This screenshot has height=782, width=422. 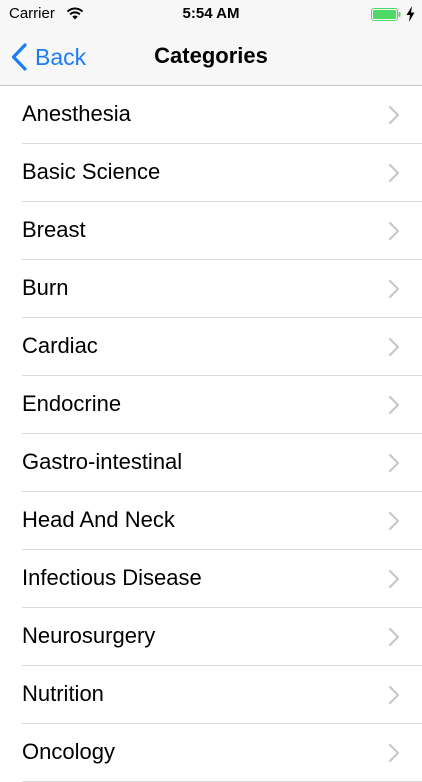 What do you see at coordinates (211, 173) in the screenshot?
I see `category-row: Basic Science` at bounding box center [211, 173].